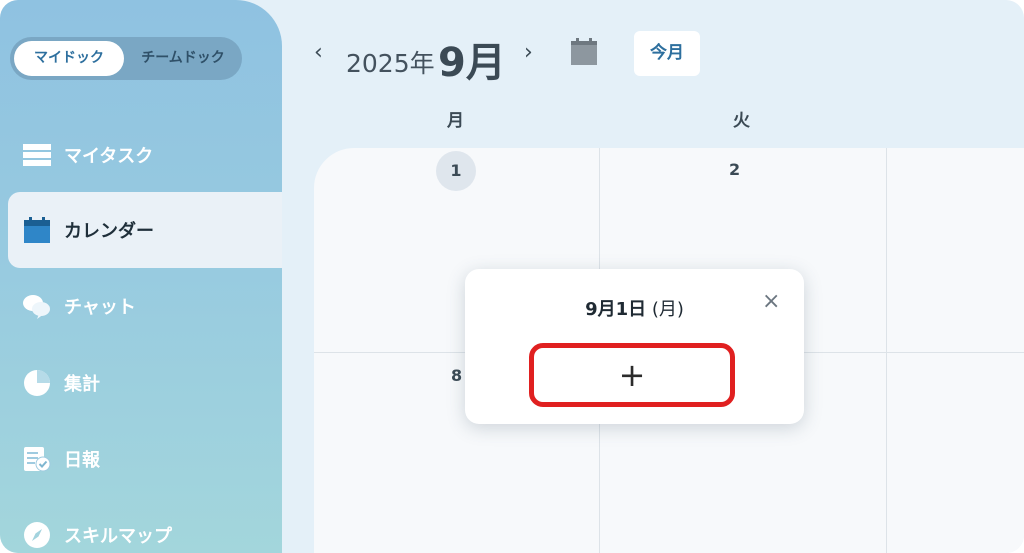 The width and height of the screenshot is (1024, 553). I want to click on grid-divider, so click(886, 350).